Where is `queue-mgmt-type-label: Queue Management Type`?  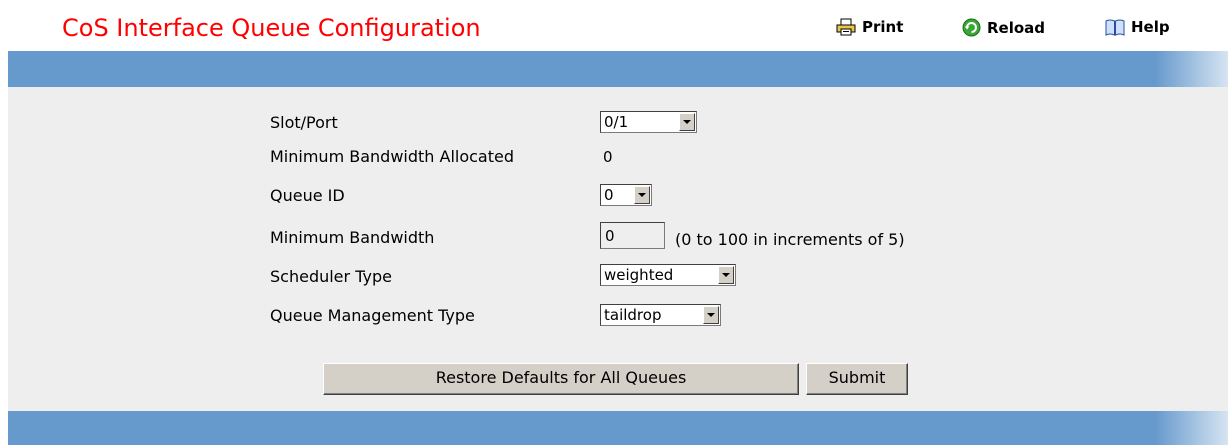
queue-mgmt-type-label: Queue Management Type is located at coordinates (372, 315).